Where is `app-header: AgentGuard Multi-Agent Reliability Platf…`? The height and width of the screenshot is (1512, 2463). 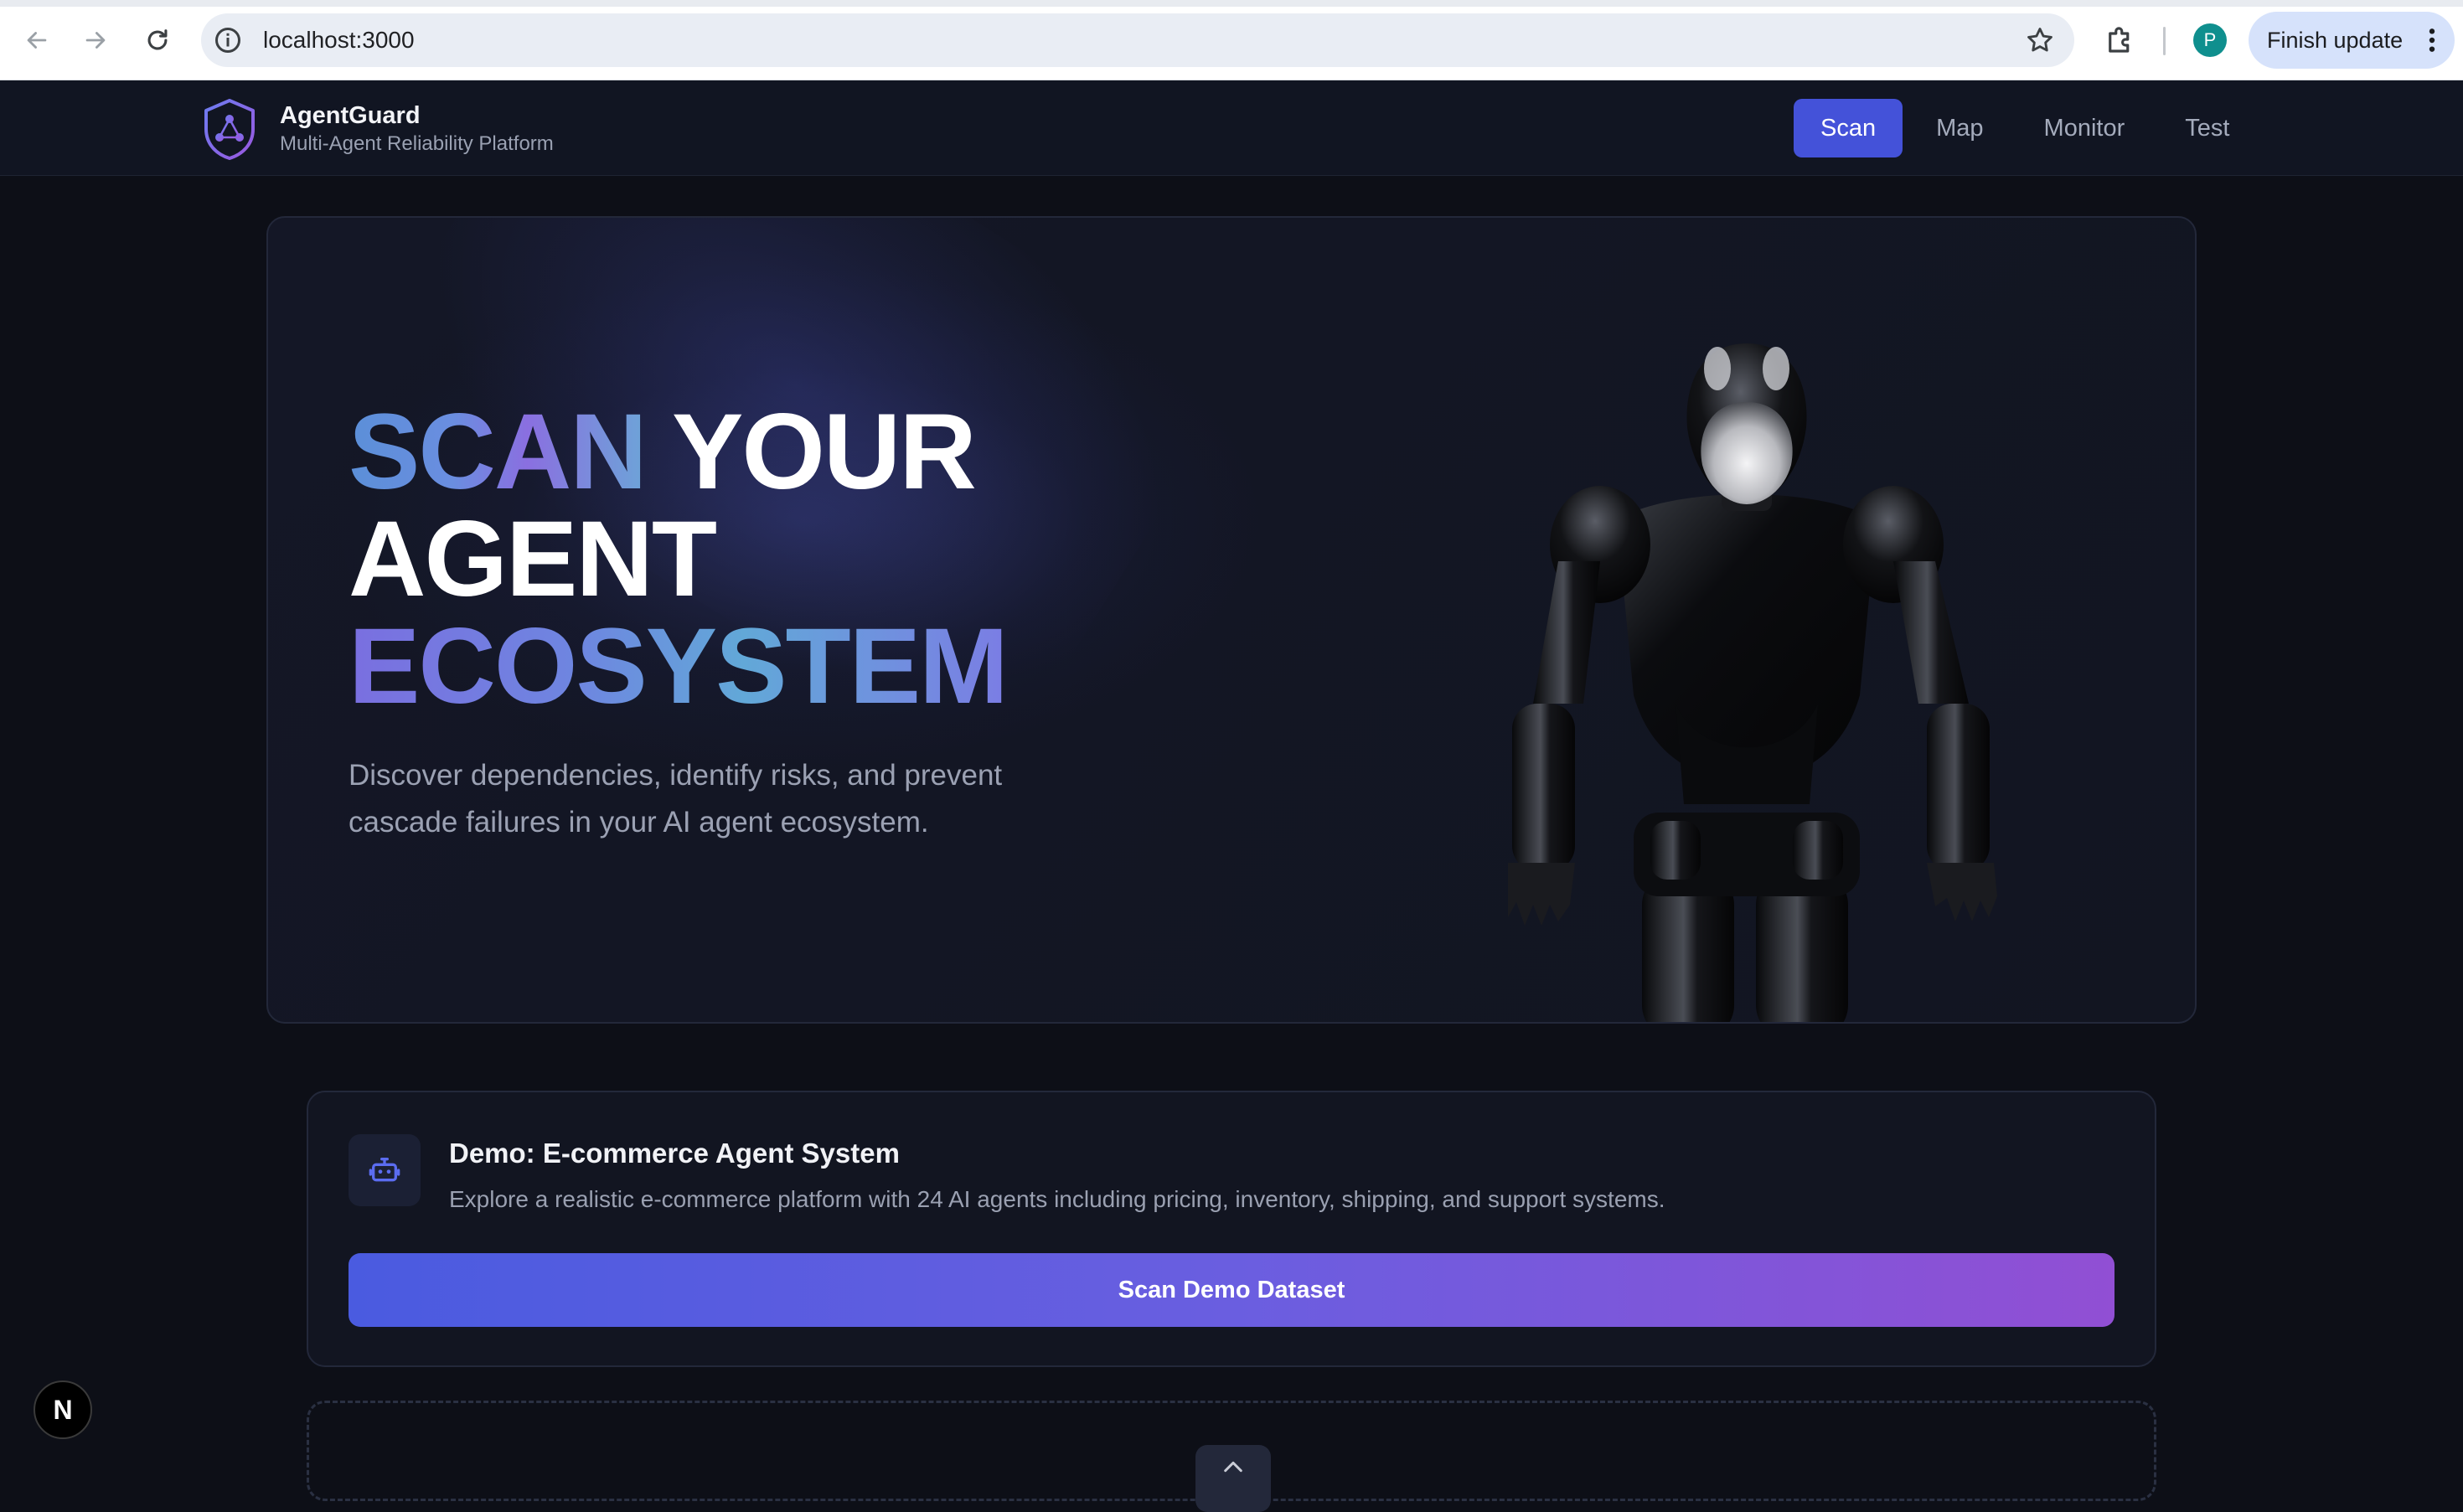 app-header: AgentGuard Multi-Agent Reliability Platf… is located at coordinates (1231, 128).